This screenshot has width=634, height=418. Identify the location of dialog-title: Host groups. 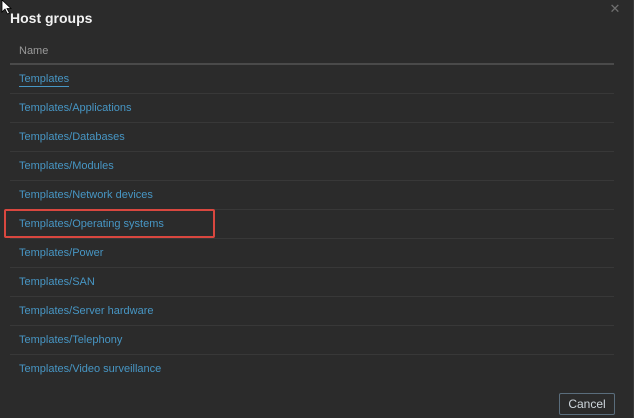
(51, 18).